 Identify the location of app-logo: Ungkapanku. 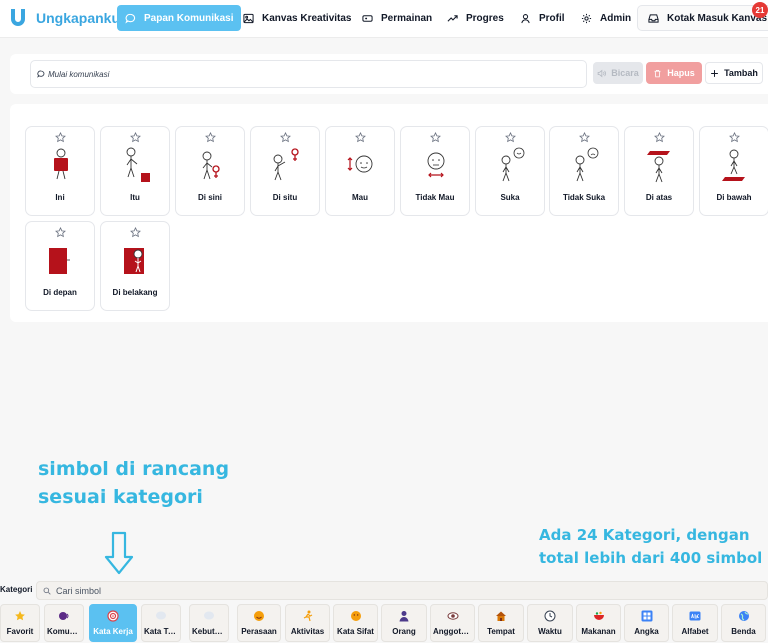
(64, 18).